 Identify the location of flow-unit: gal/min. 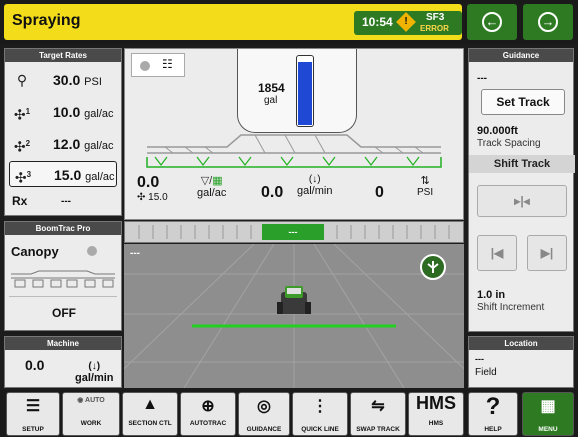
(315, 191).